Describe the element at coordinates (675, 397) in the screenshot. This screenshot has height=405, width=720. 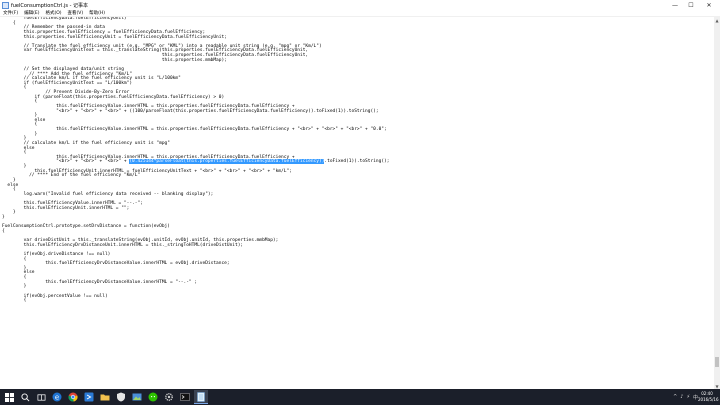
I see `tray-expand-icon: ^` at that location.